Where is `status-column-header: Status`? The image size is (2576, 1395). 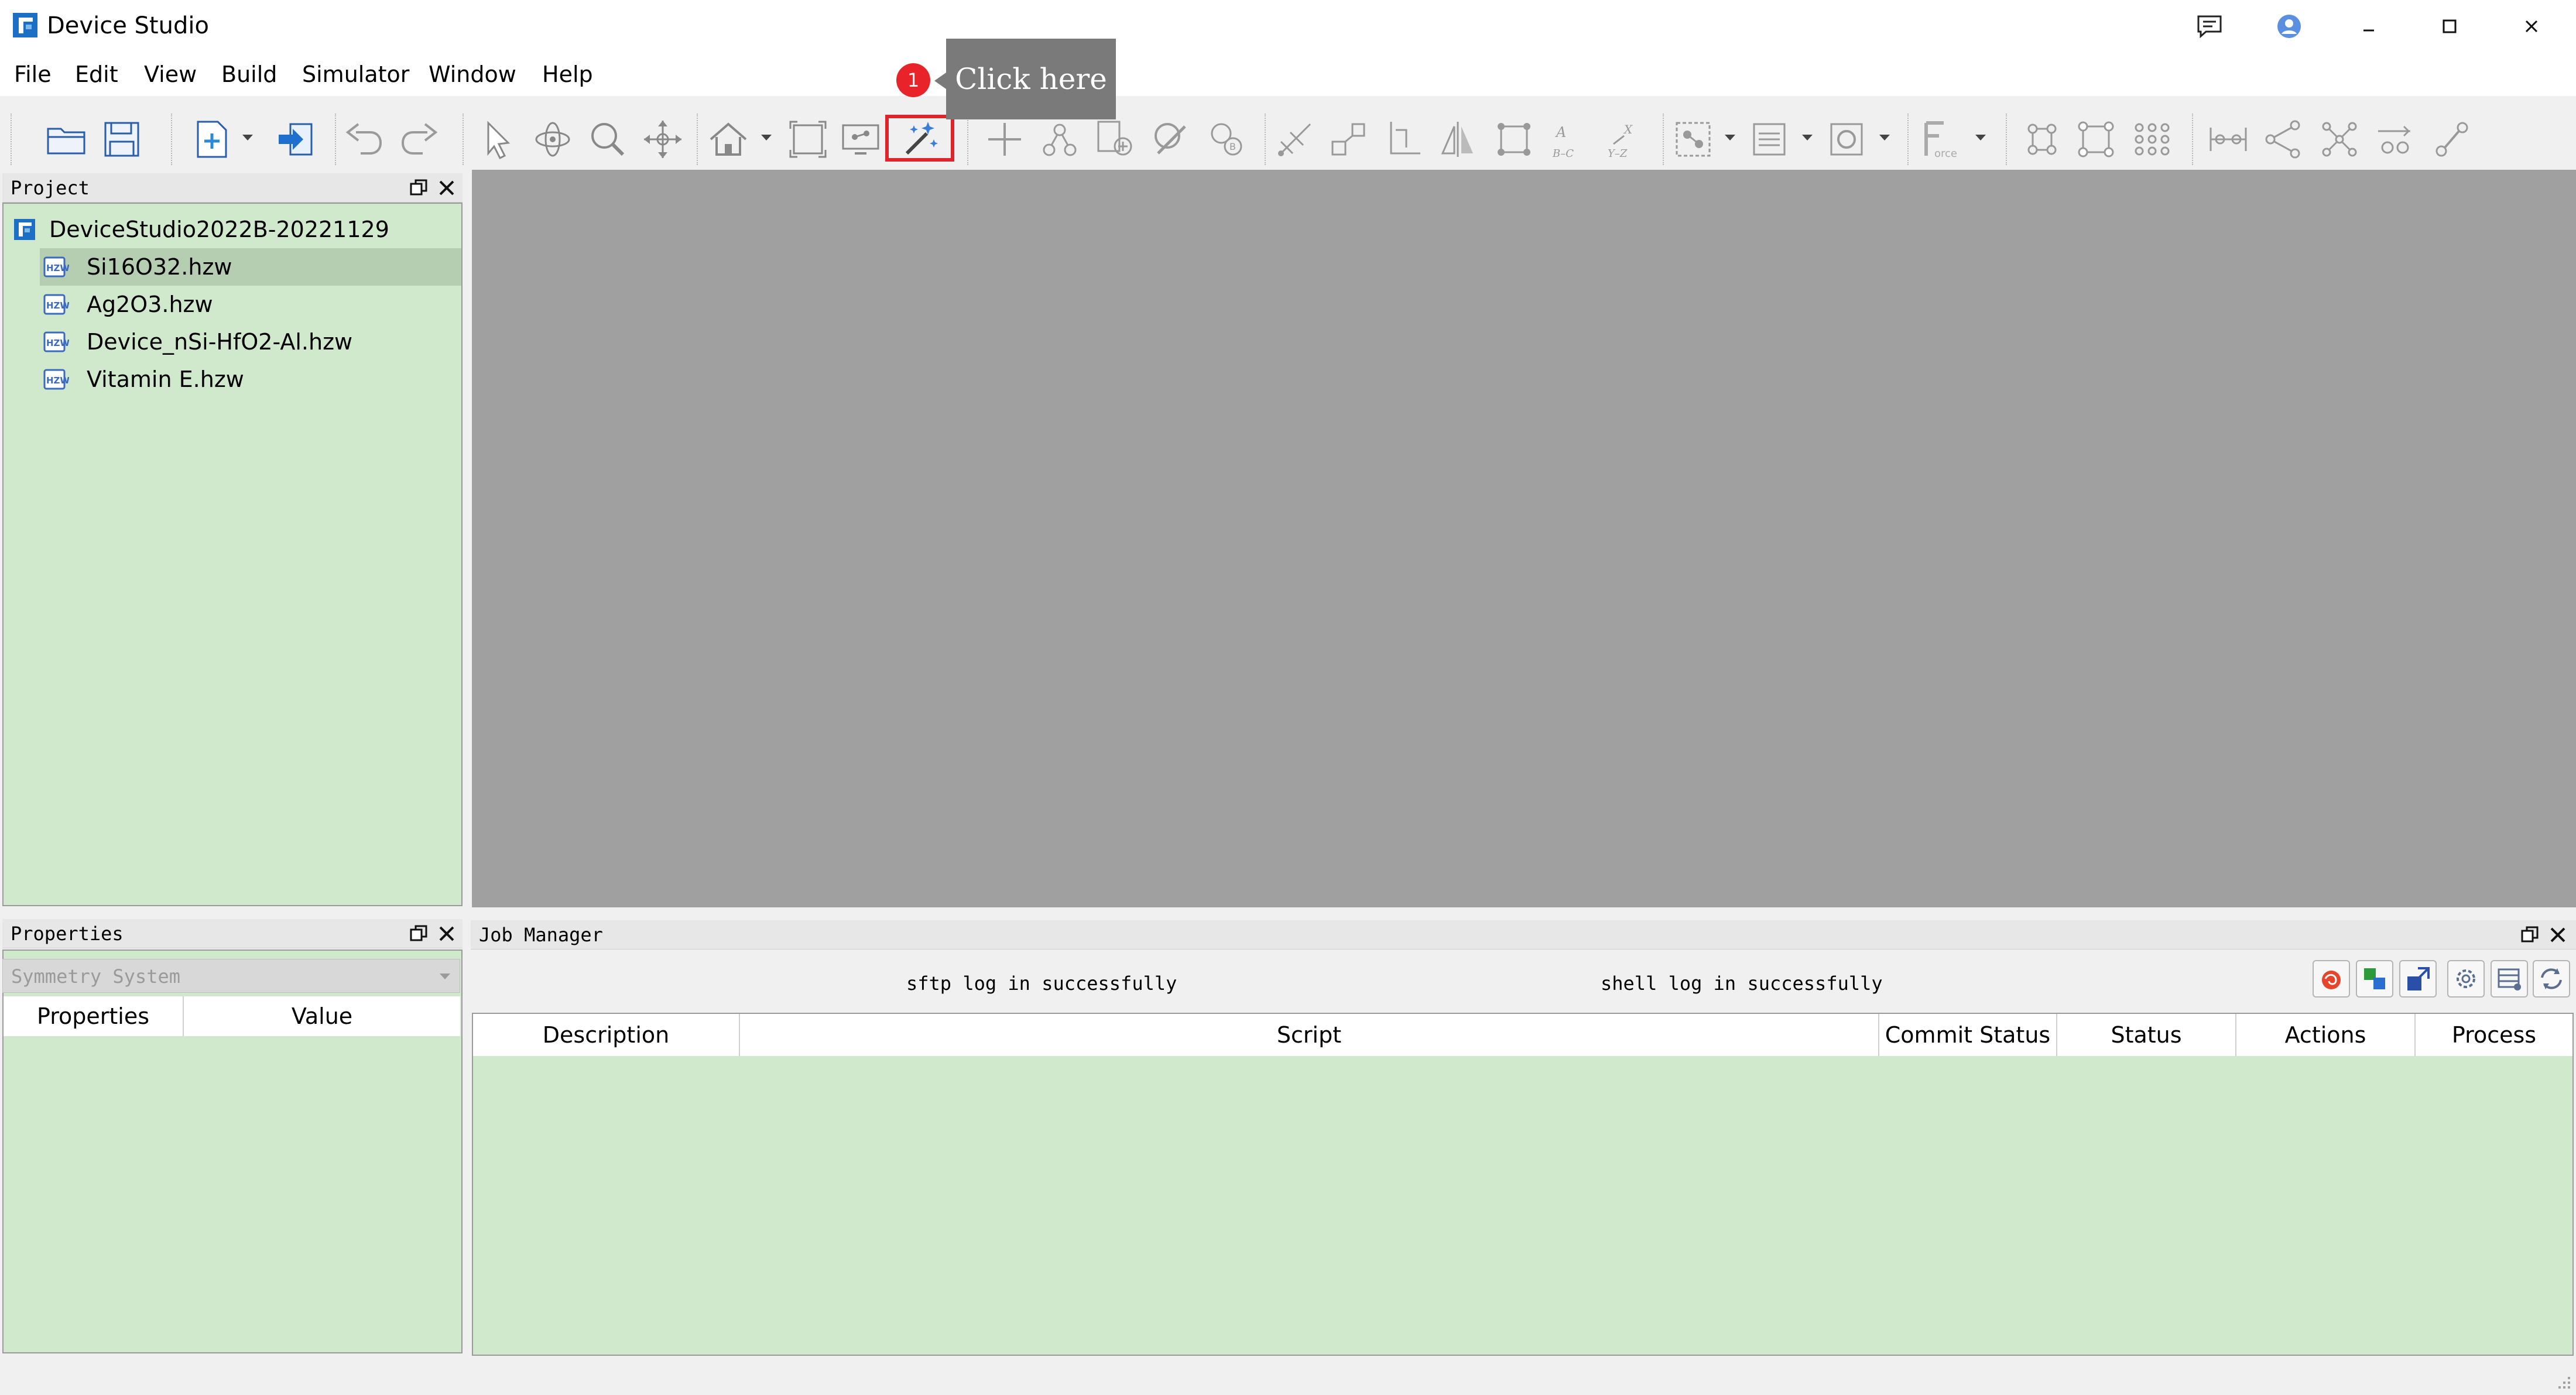
status-column-header: Status is located at coordinates (2146, 1035).